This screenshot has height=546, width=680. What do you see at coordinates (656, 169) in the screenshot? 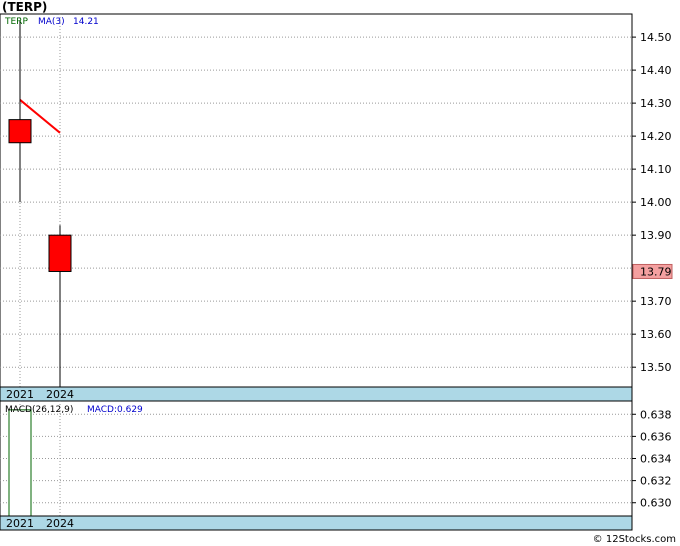
I see `price-tick-label: 14.10` at bounding box center [656, 169].